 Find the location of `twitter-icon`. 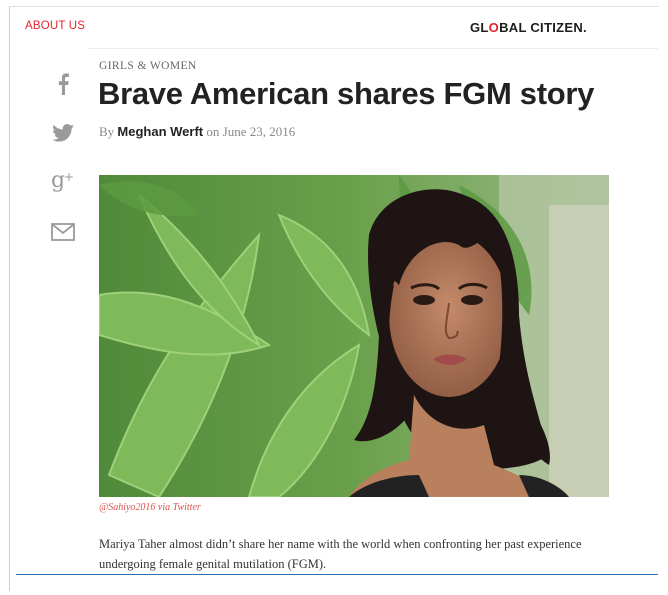

twitter-icon is located at coordinates (63, 133).